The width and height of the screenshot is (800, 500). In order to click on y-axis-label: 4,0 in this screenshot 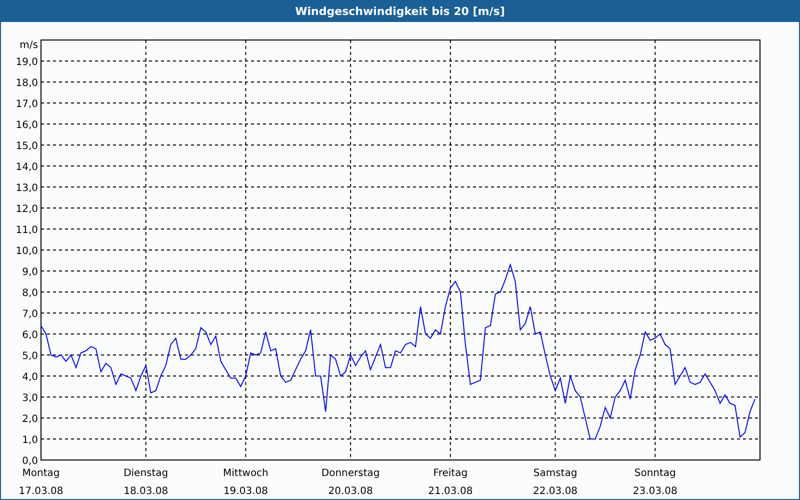, I will do `click(30, 377)`.